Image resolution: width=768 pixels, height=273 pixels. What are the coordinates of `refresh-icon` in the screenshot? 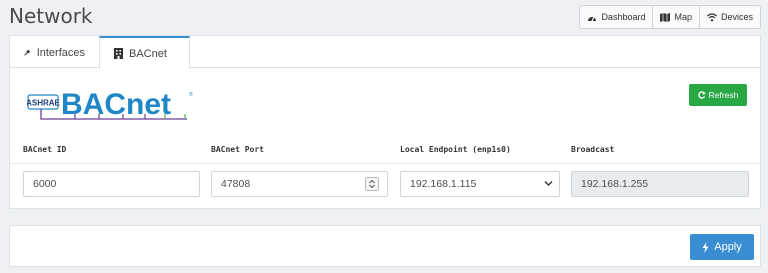 It's located at (701, 95).